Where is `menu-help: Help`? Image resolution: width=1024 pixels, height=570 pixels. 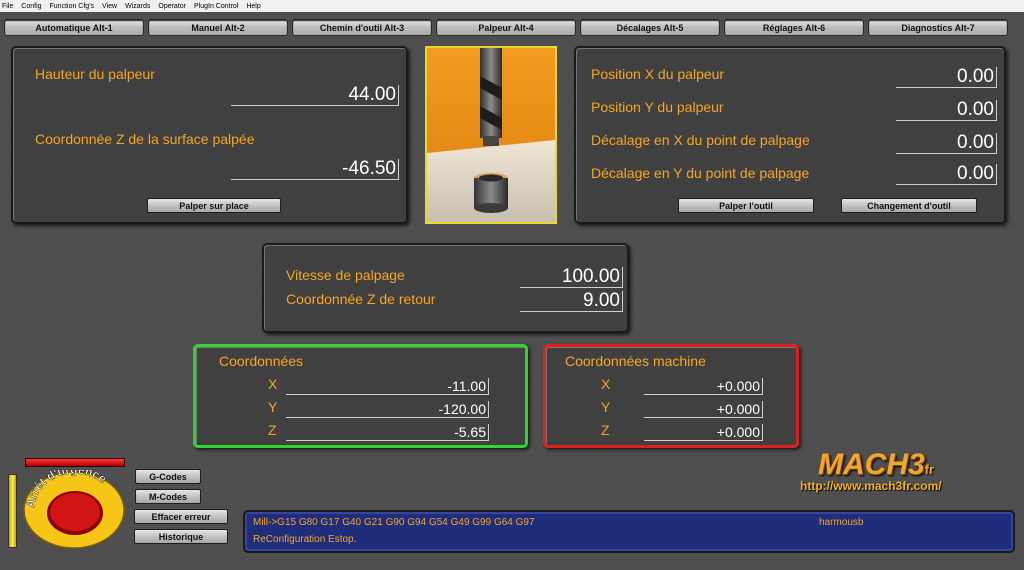 menu-help: Help is located at coordinates (253, 6).